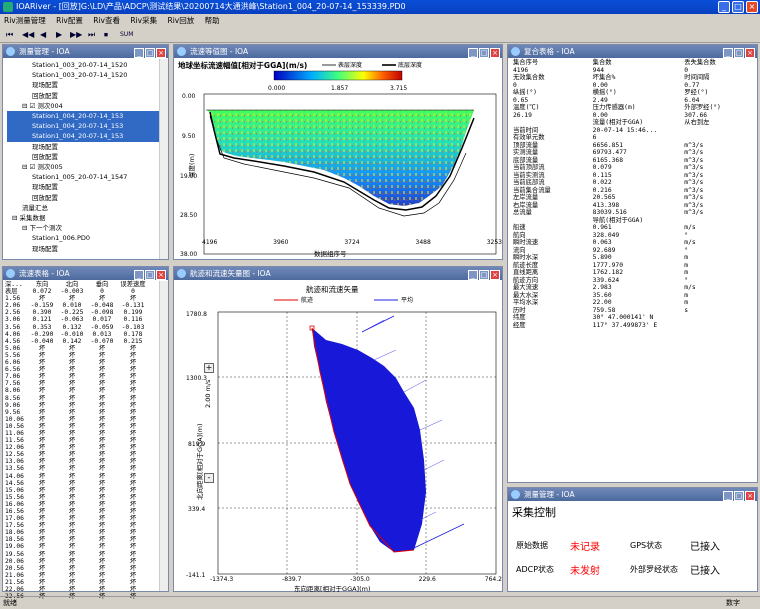  I want to click on summary-row: 总流量 83039.516 m^3/s, so click(632, 213).